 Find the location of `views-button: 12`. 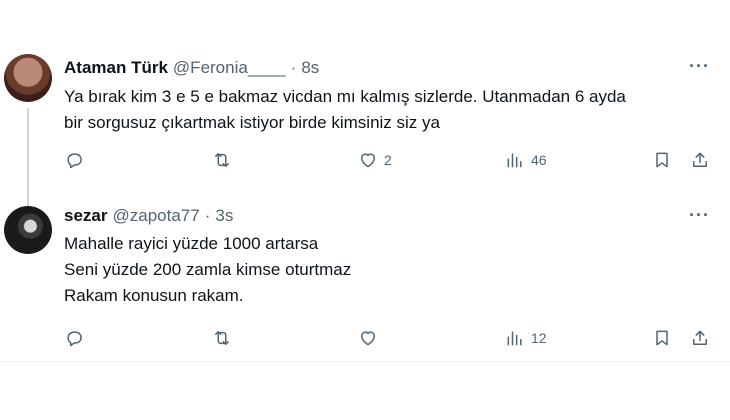

views-button: 12 is located at coordinates (526, 338).